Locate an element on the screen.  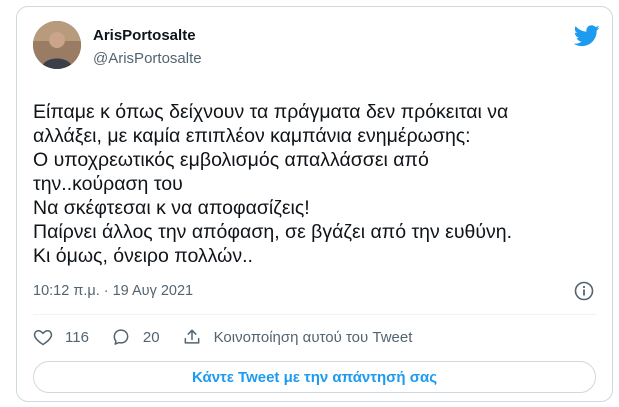
like-count: 116 is located at coordinates (77, 337).